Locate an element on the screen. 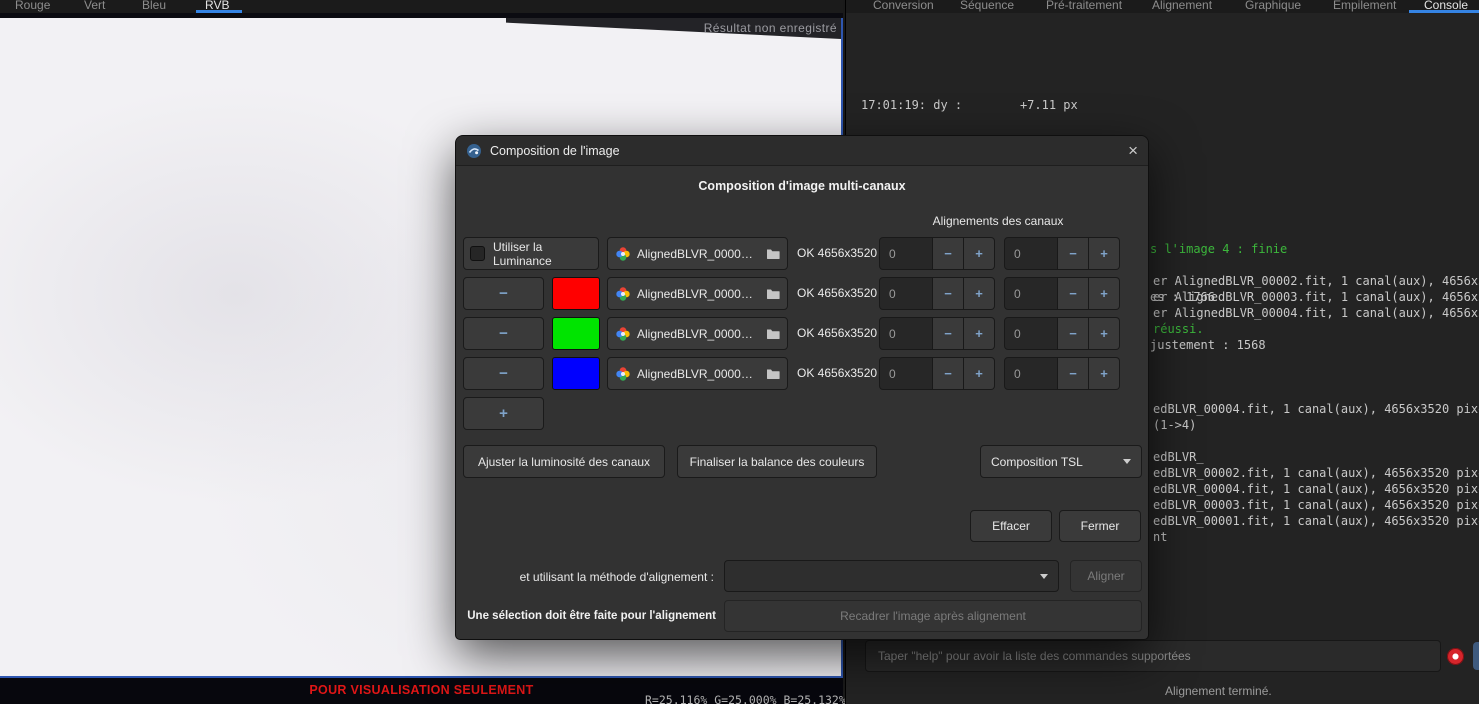 Image resolution: width=1479 pixels, height=704 pixels. console-line-fragment: edBLVR_ is located at coordinates (1178, 457).